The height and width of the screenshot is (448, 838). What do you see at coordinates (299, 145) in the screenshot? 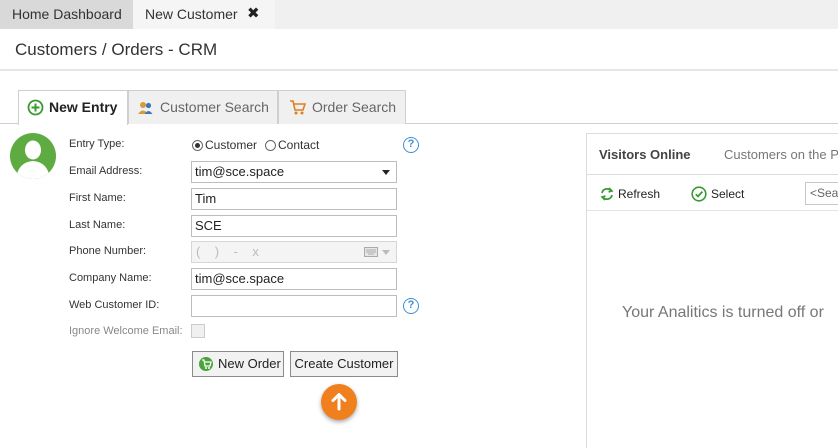
I see `entry-type-contact-label: Contact` at bounding box center [299, 145].